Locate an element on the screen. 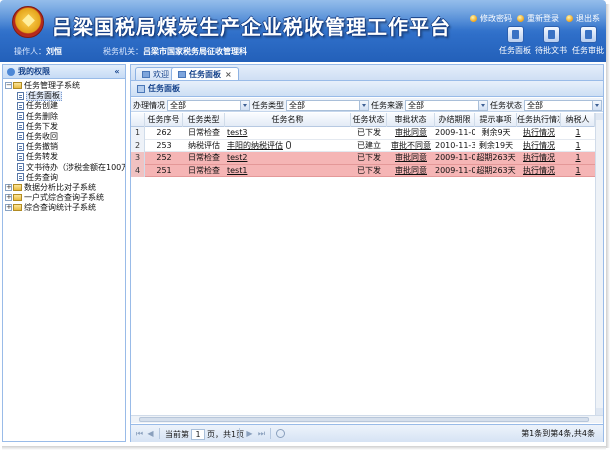 This screenshot has height=450, width=610. close-tab-icon: × is located at coordinates (228, 74).